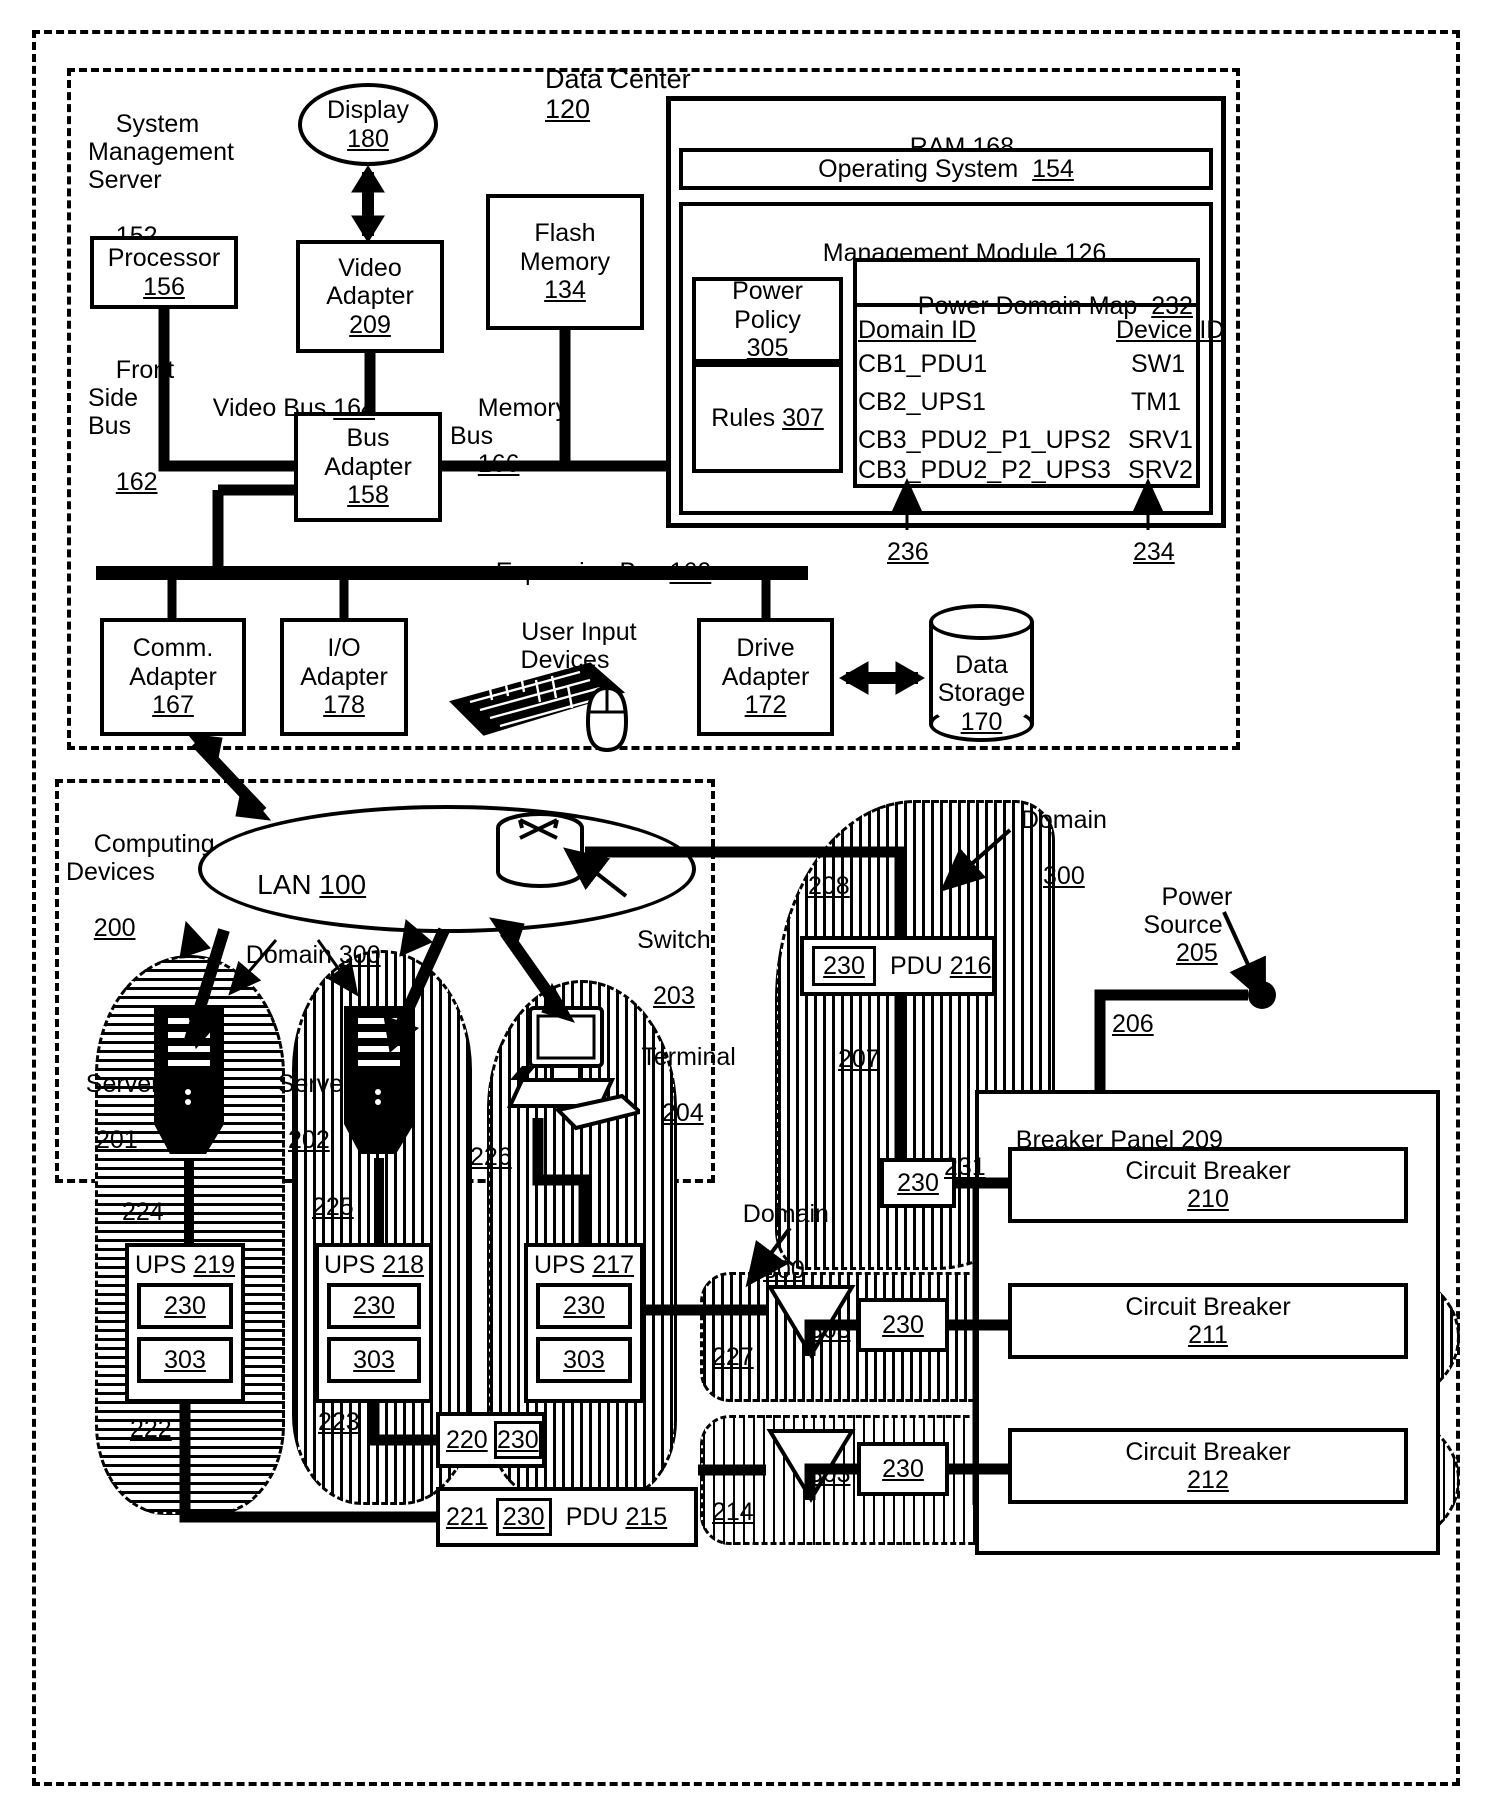  What do you see at coordinates (540, 851) in the screenshot?
I see `switch-icon` at bounding box center [540, 851].